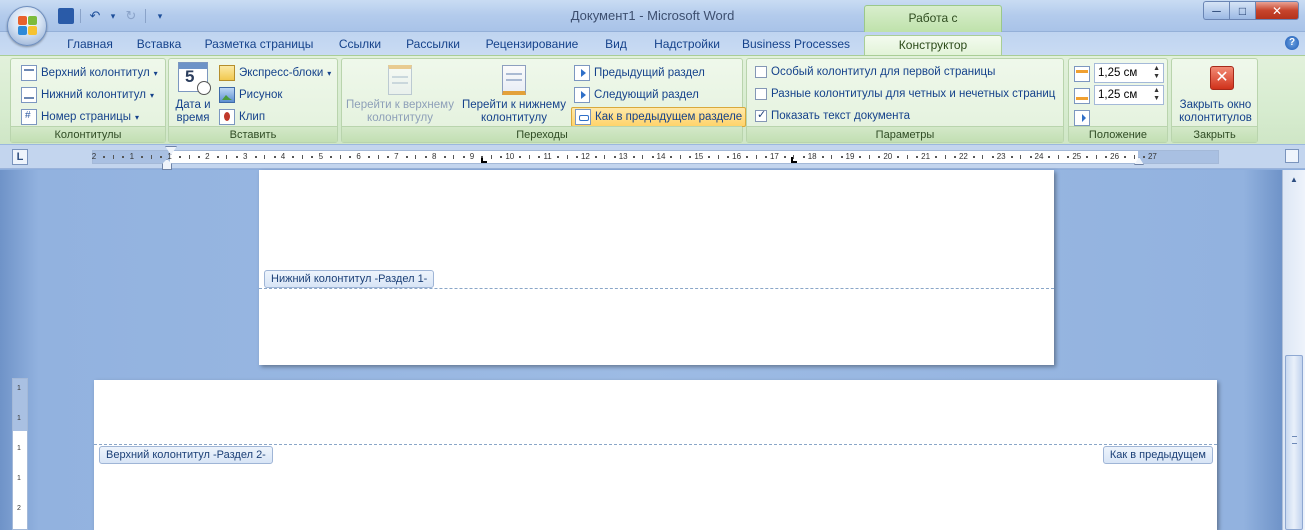 This screenshot has width=1305, height=530. I want to click on ruler-tick-label: 11, so click(547, 156).